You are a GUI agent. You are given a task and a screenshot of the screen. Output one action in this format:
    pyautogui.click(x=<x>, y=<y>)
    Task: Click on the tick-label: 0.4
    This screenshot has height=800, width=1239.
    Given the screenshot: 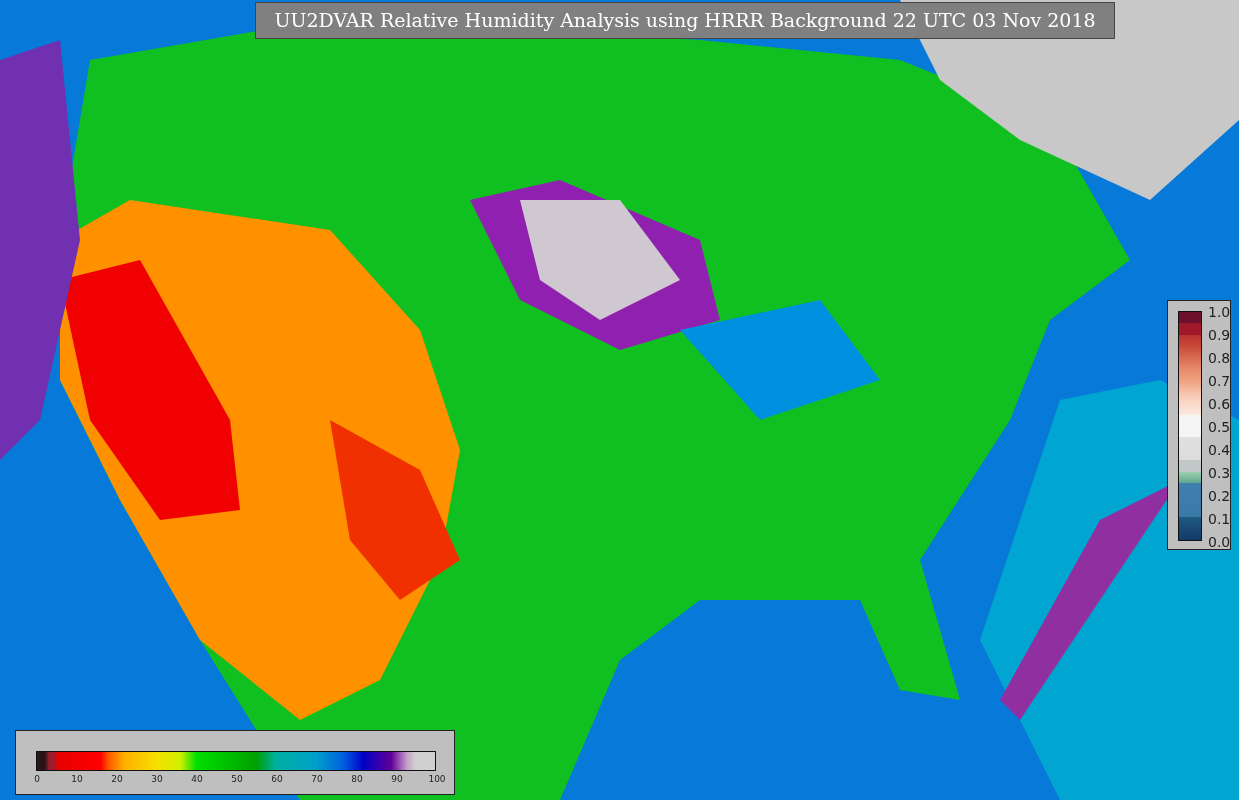 What is the action you would take?
    pyautogui.click(x=1219, y=450)
    